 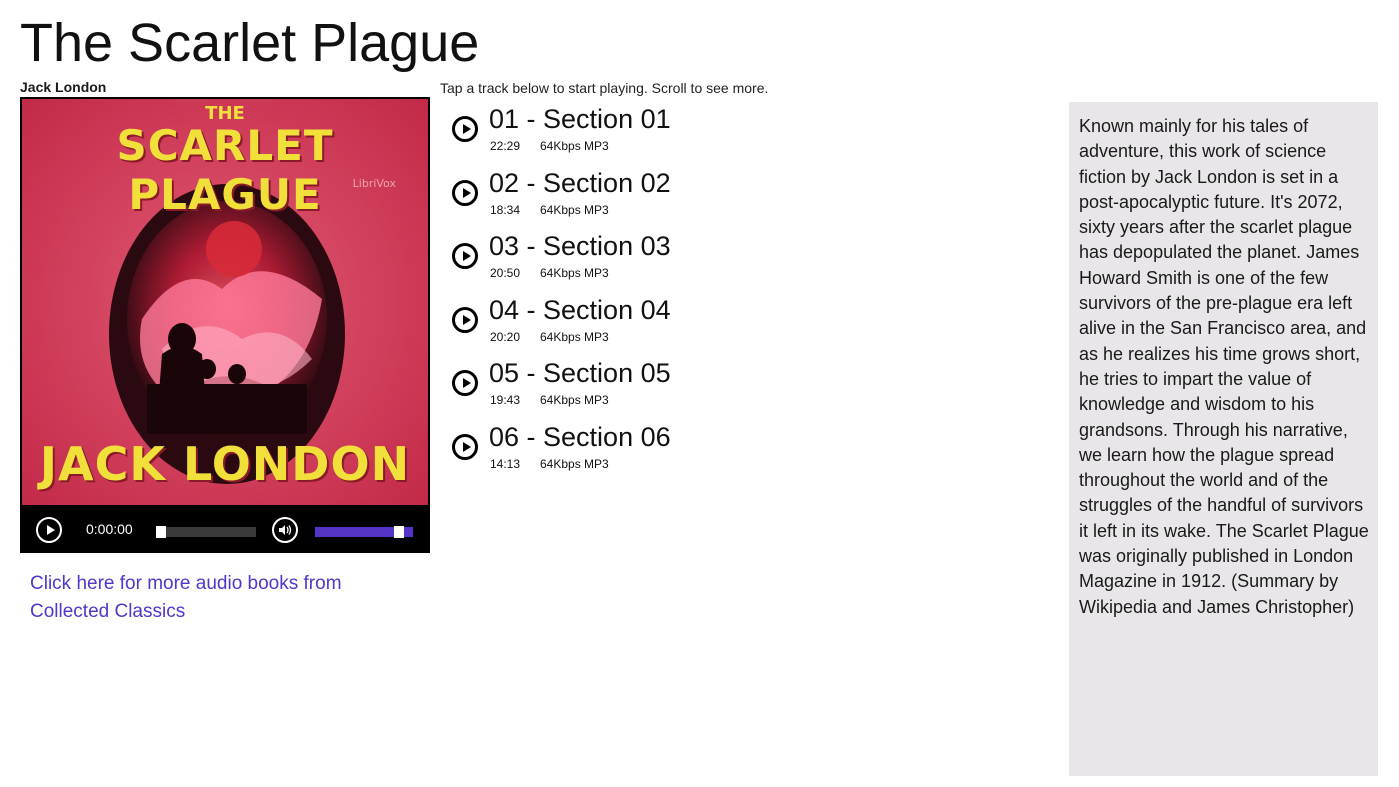 What do you see at coordinates (505, 336) in the screenshot?
I see `track-duration: 20:20` at bounding box center [505, 336].